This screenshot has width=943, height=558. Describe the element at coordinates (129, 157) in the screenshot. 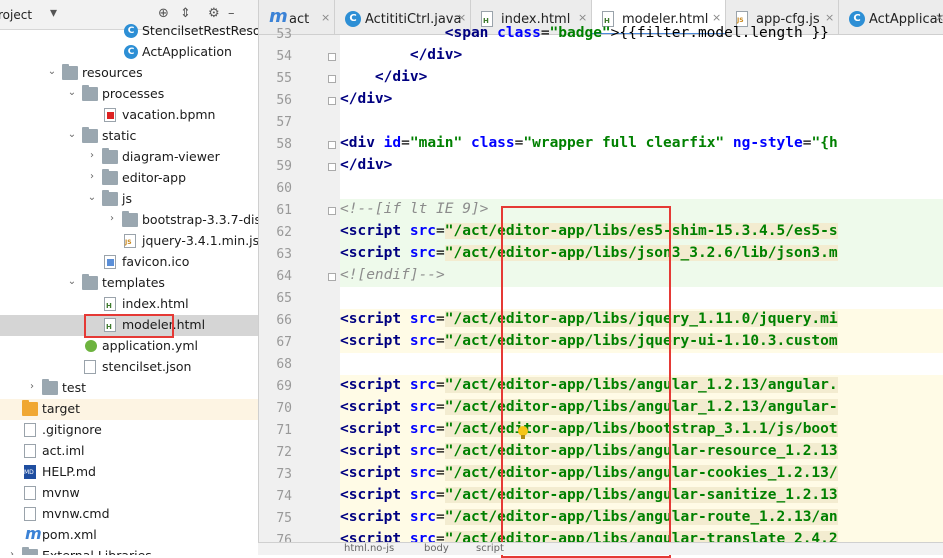

I see `tree-item: › diagram-viewer` at that location.